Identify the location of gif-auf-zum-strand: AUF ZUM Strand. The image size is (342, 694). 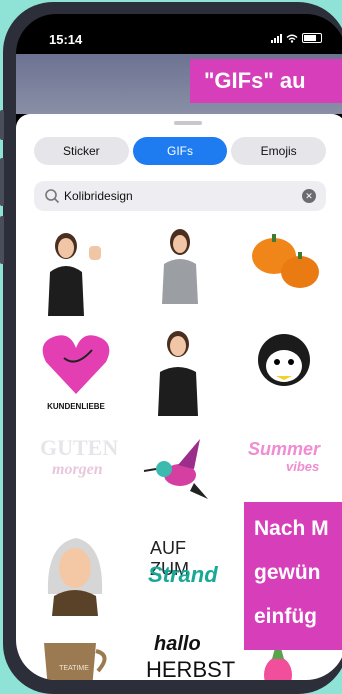
(180, 570).